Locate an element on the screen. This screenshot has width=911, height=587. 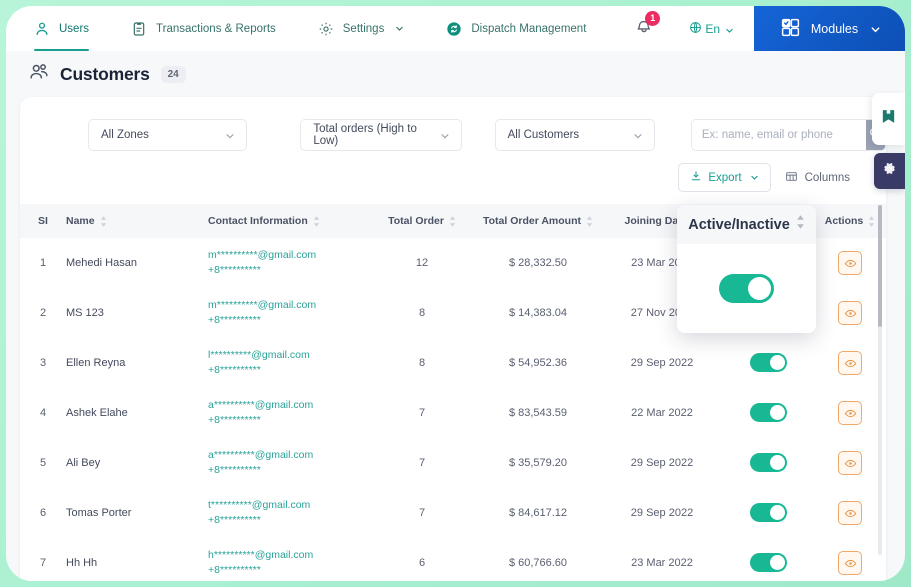
magnifier-body is located at coordinates (746, 288).